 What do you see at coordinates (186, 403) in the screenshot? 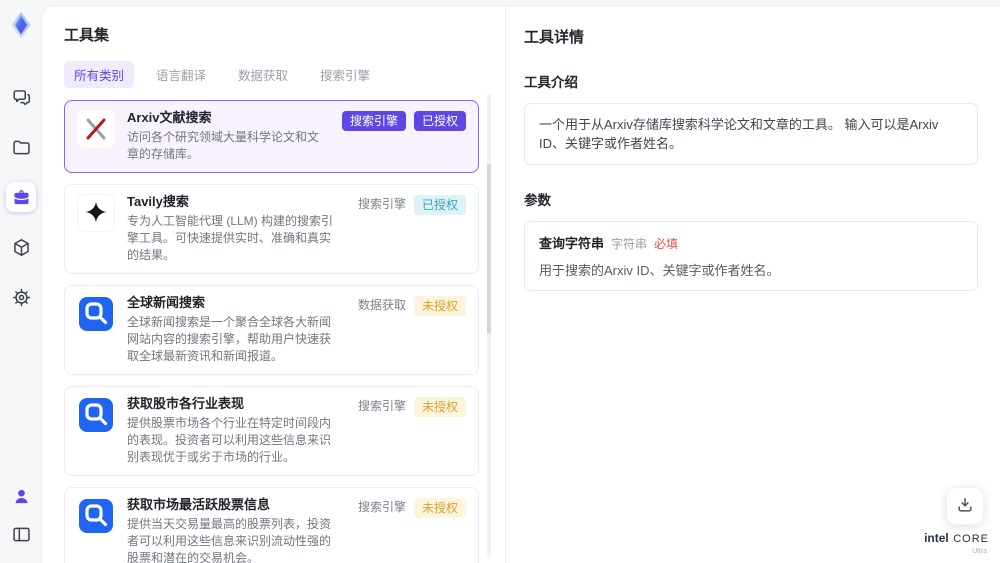
I see `tool-title: 获取股市各行业表现` at bounding box center [186, 403].